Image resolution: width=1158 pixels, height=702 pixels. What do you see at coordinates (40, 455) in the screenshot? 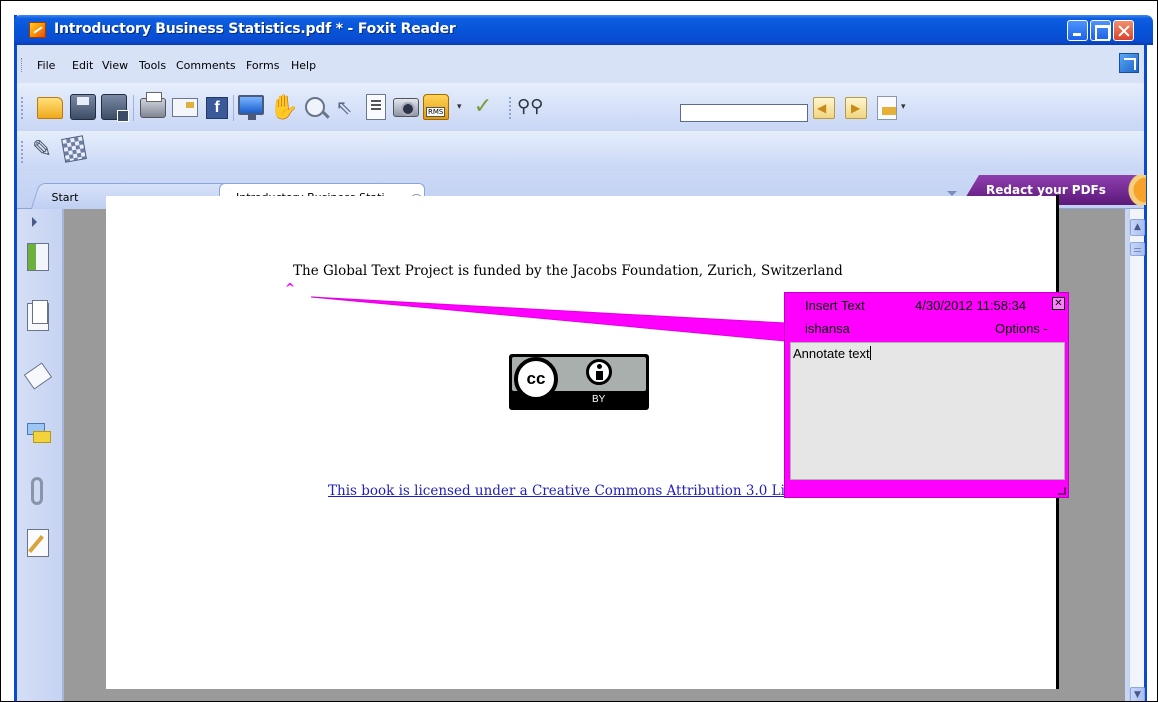
I see `navigation-panel` at bounding box center [40, 455].